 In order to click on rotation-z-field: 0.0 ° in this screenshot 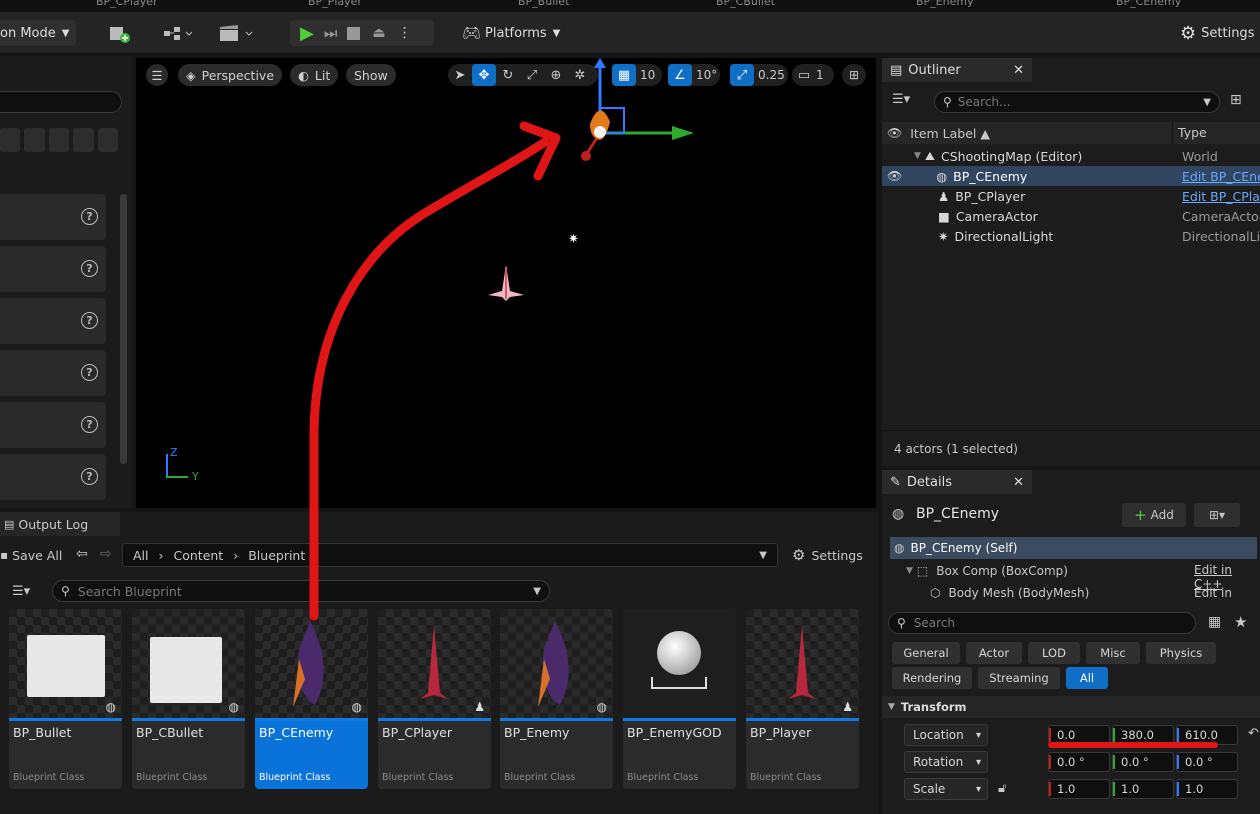, I will do `click(1207, 762)`.